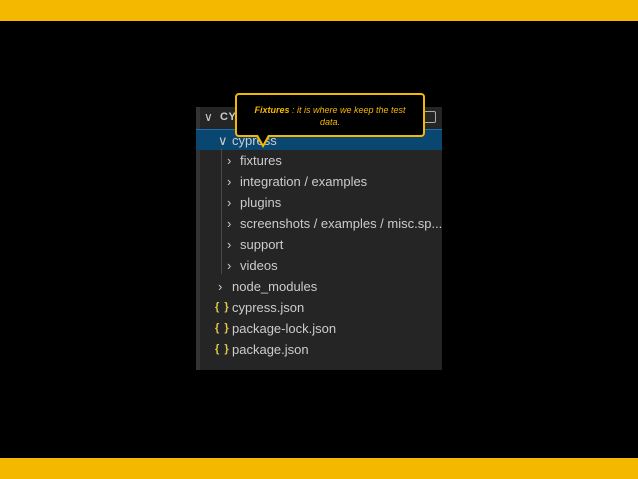 The height and width of the screenshot is (479, 638). I want to click on top-banner, so click(319, 10).